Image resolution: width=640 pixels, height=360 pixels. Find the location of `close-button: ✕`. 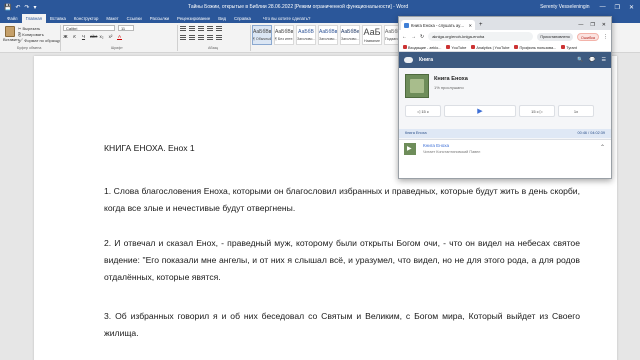

close-button: ✕ is located at coordinates (631, 7).